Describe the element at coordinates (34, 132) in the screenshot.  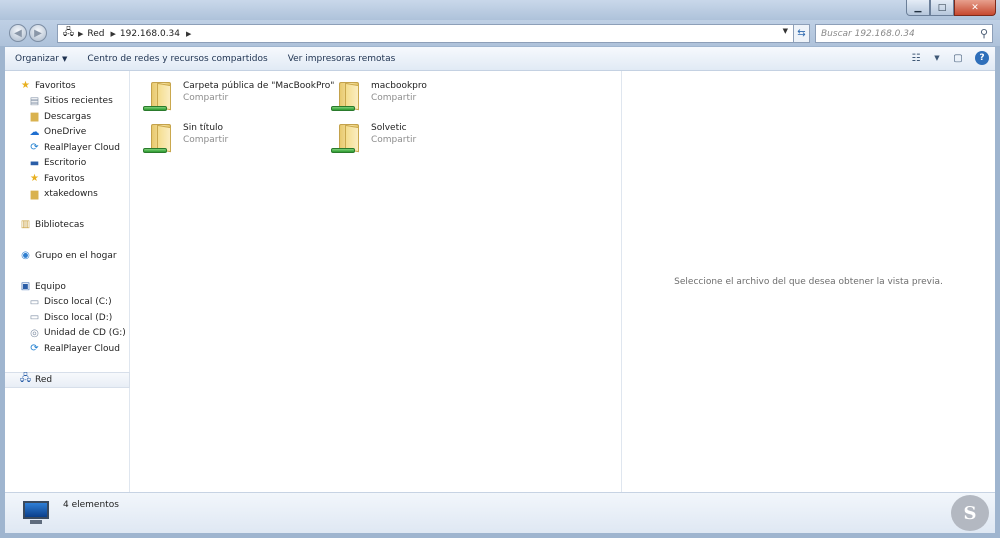
I see `cloud-icon: ☁` at that location.